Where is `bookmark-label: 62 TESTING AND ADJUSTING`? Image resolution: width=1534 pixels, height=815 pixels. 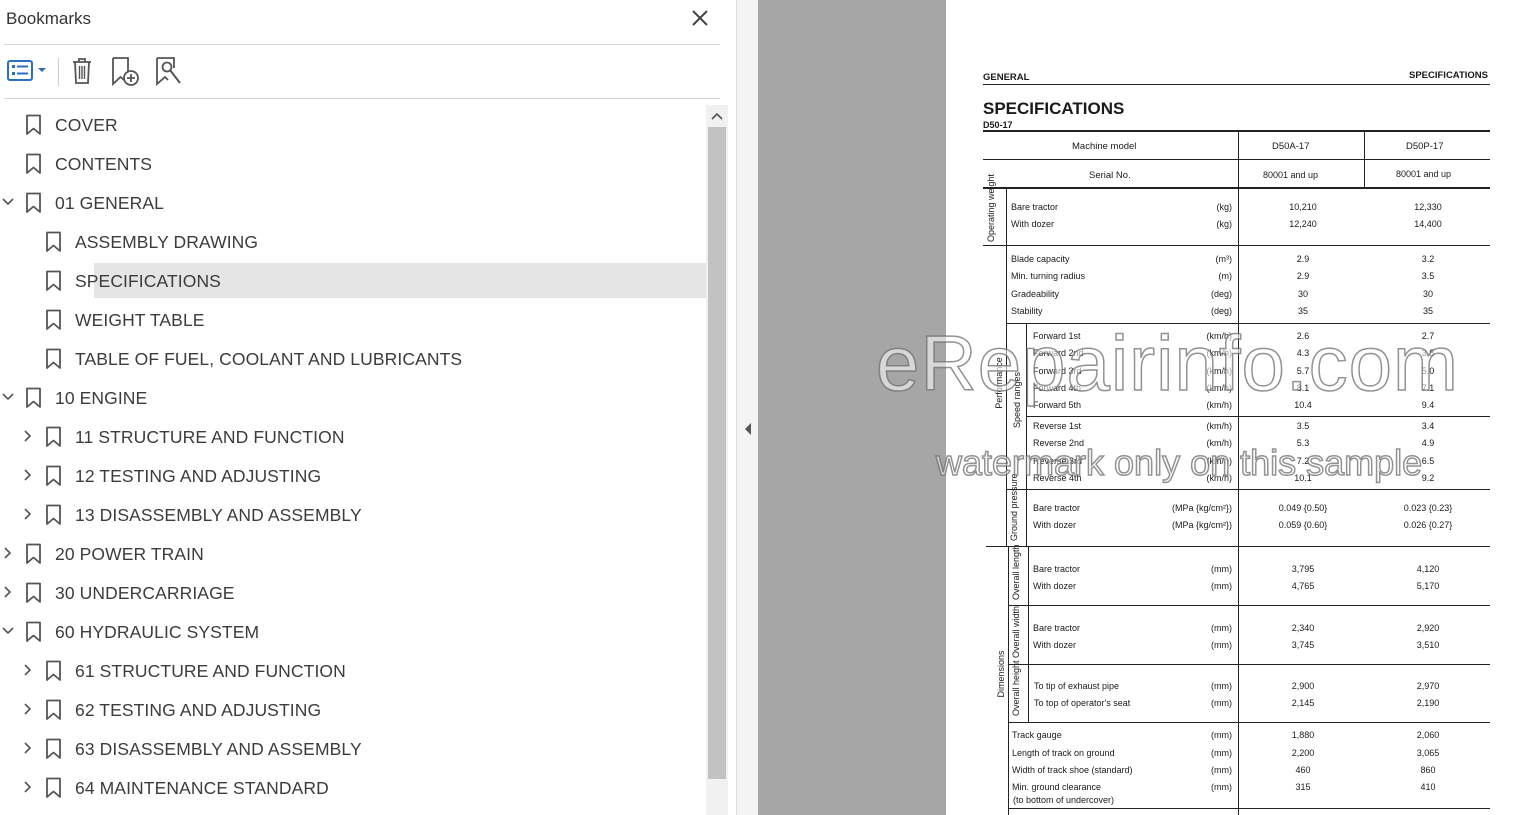
bookmark-label: 62 TESTING AND ADJUSTING is located at coordinates (198, 710).